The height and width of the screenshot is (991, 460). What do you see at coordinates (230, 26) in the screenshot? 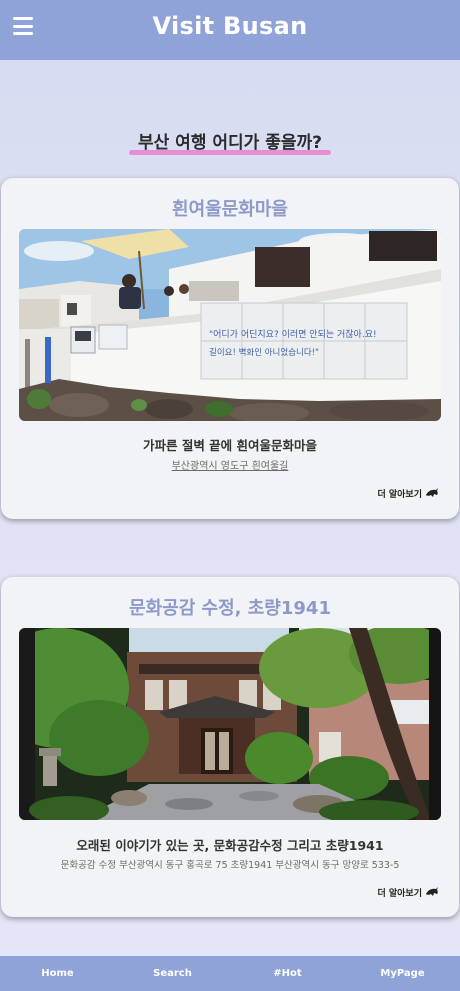
I see `app-title: Visit Busan` at bounding box center [230, 26].